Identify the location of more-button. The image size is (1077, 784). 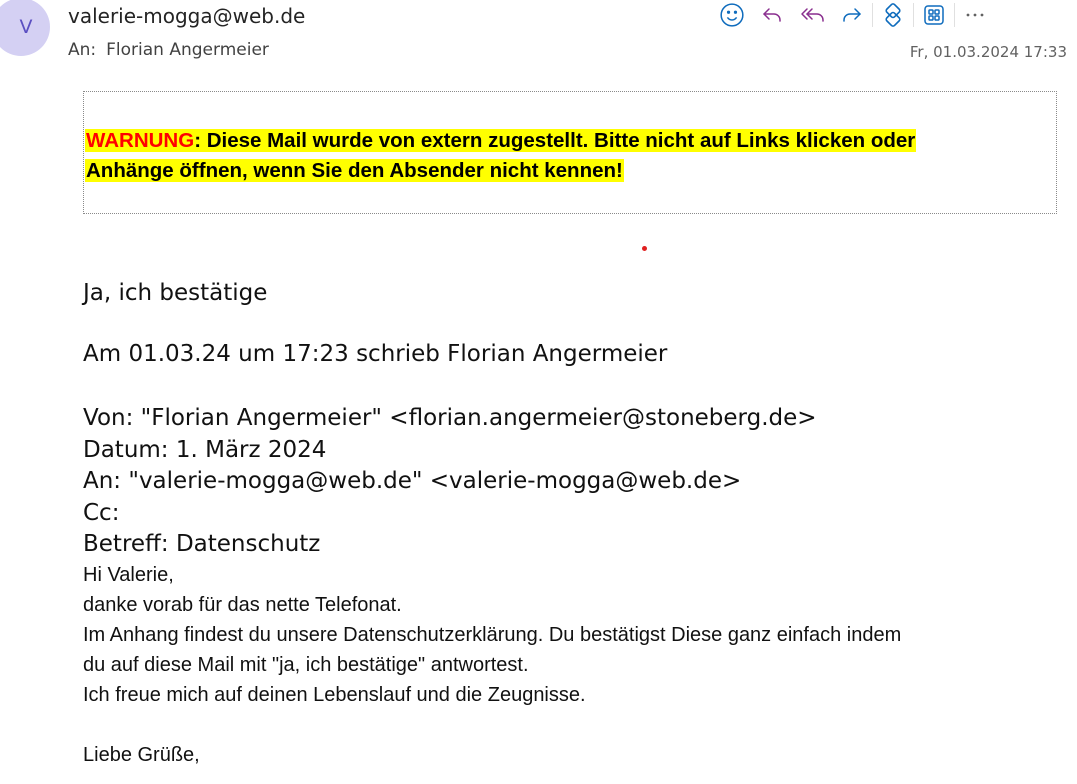
(975, 15).